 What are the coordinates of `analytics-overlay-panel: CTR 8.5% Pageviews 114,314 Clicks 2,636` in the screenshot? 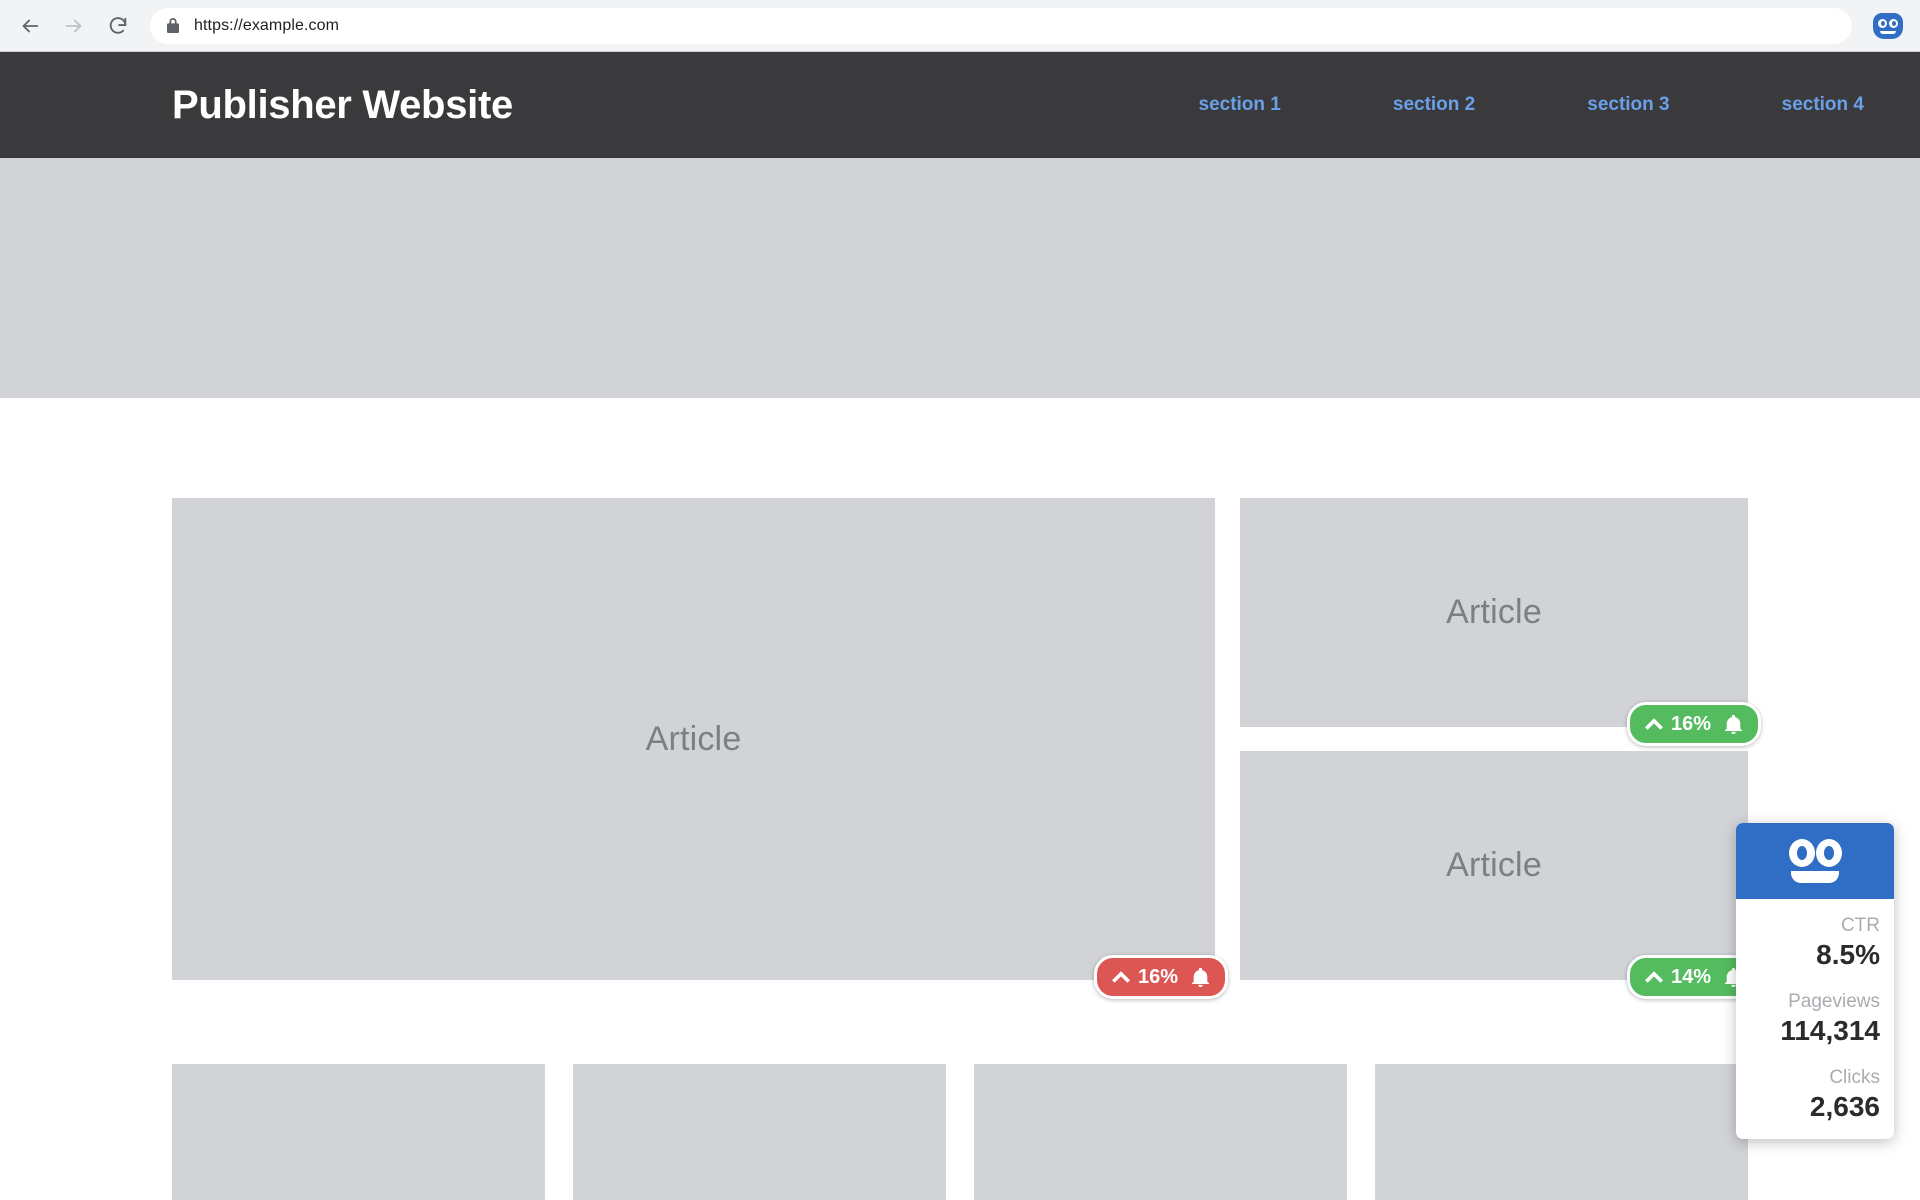 It's located at (1815, 981).